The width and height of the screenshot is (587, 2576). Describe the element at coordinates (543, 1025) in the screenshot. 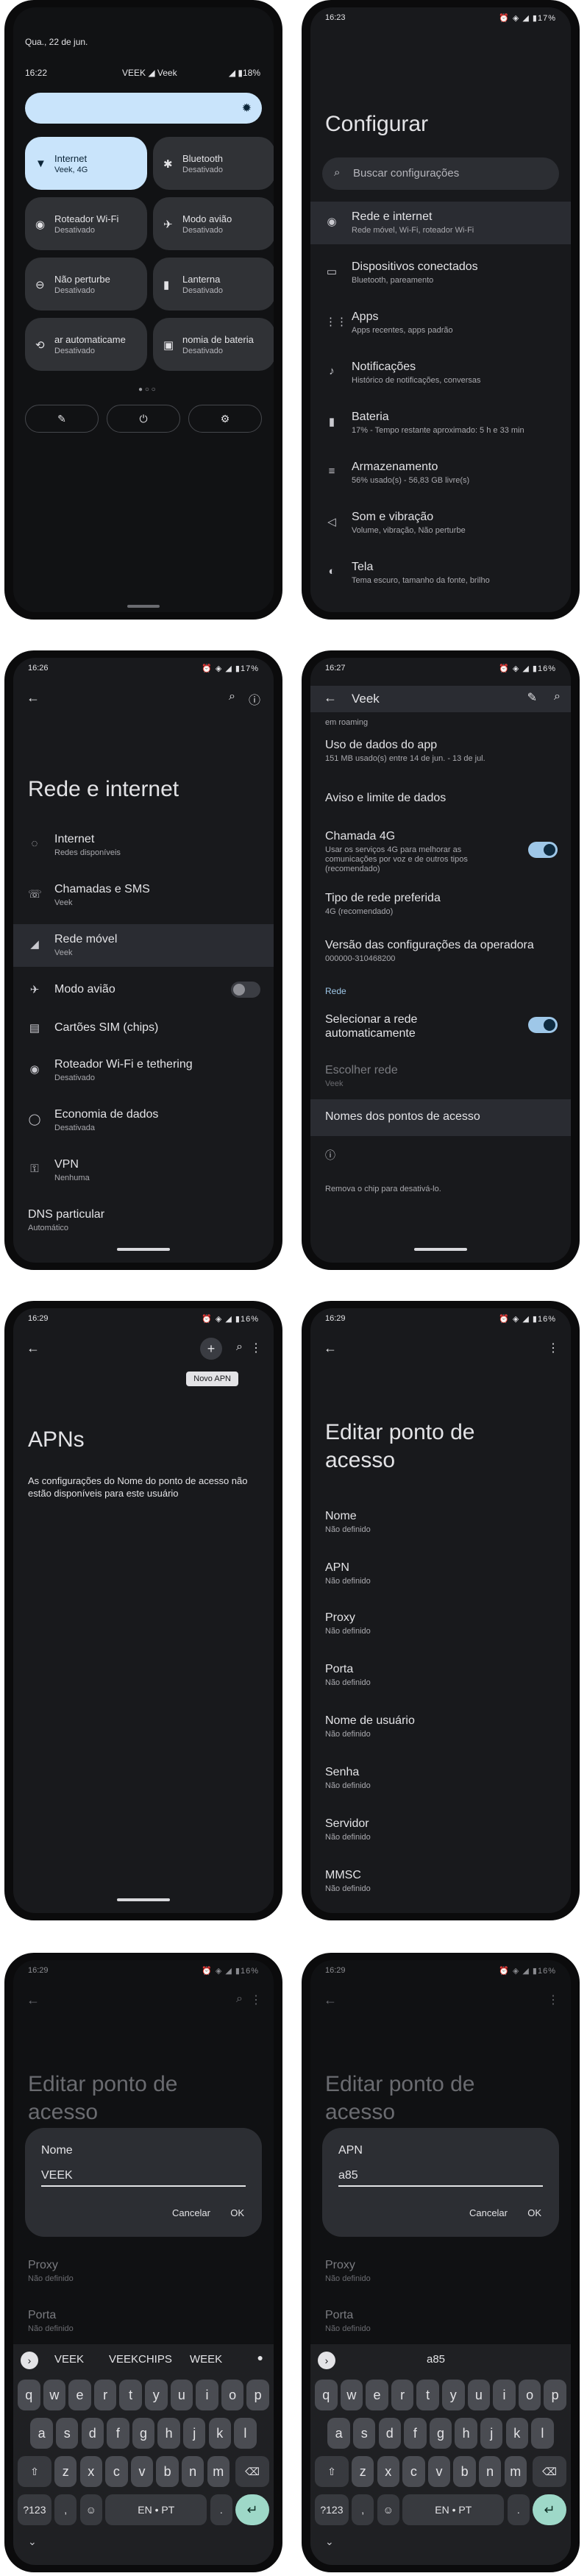

I see `auto-network-toggle` at that location.